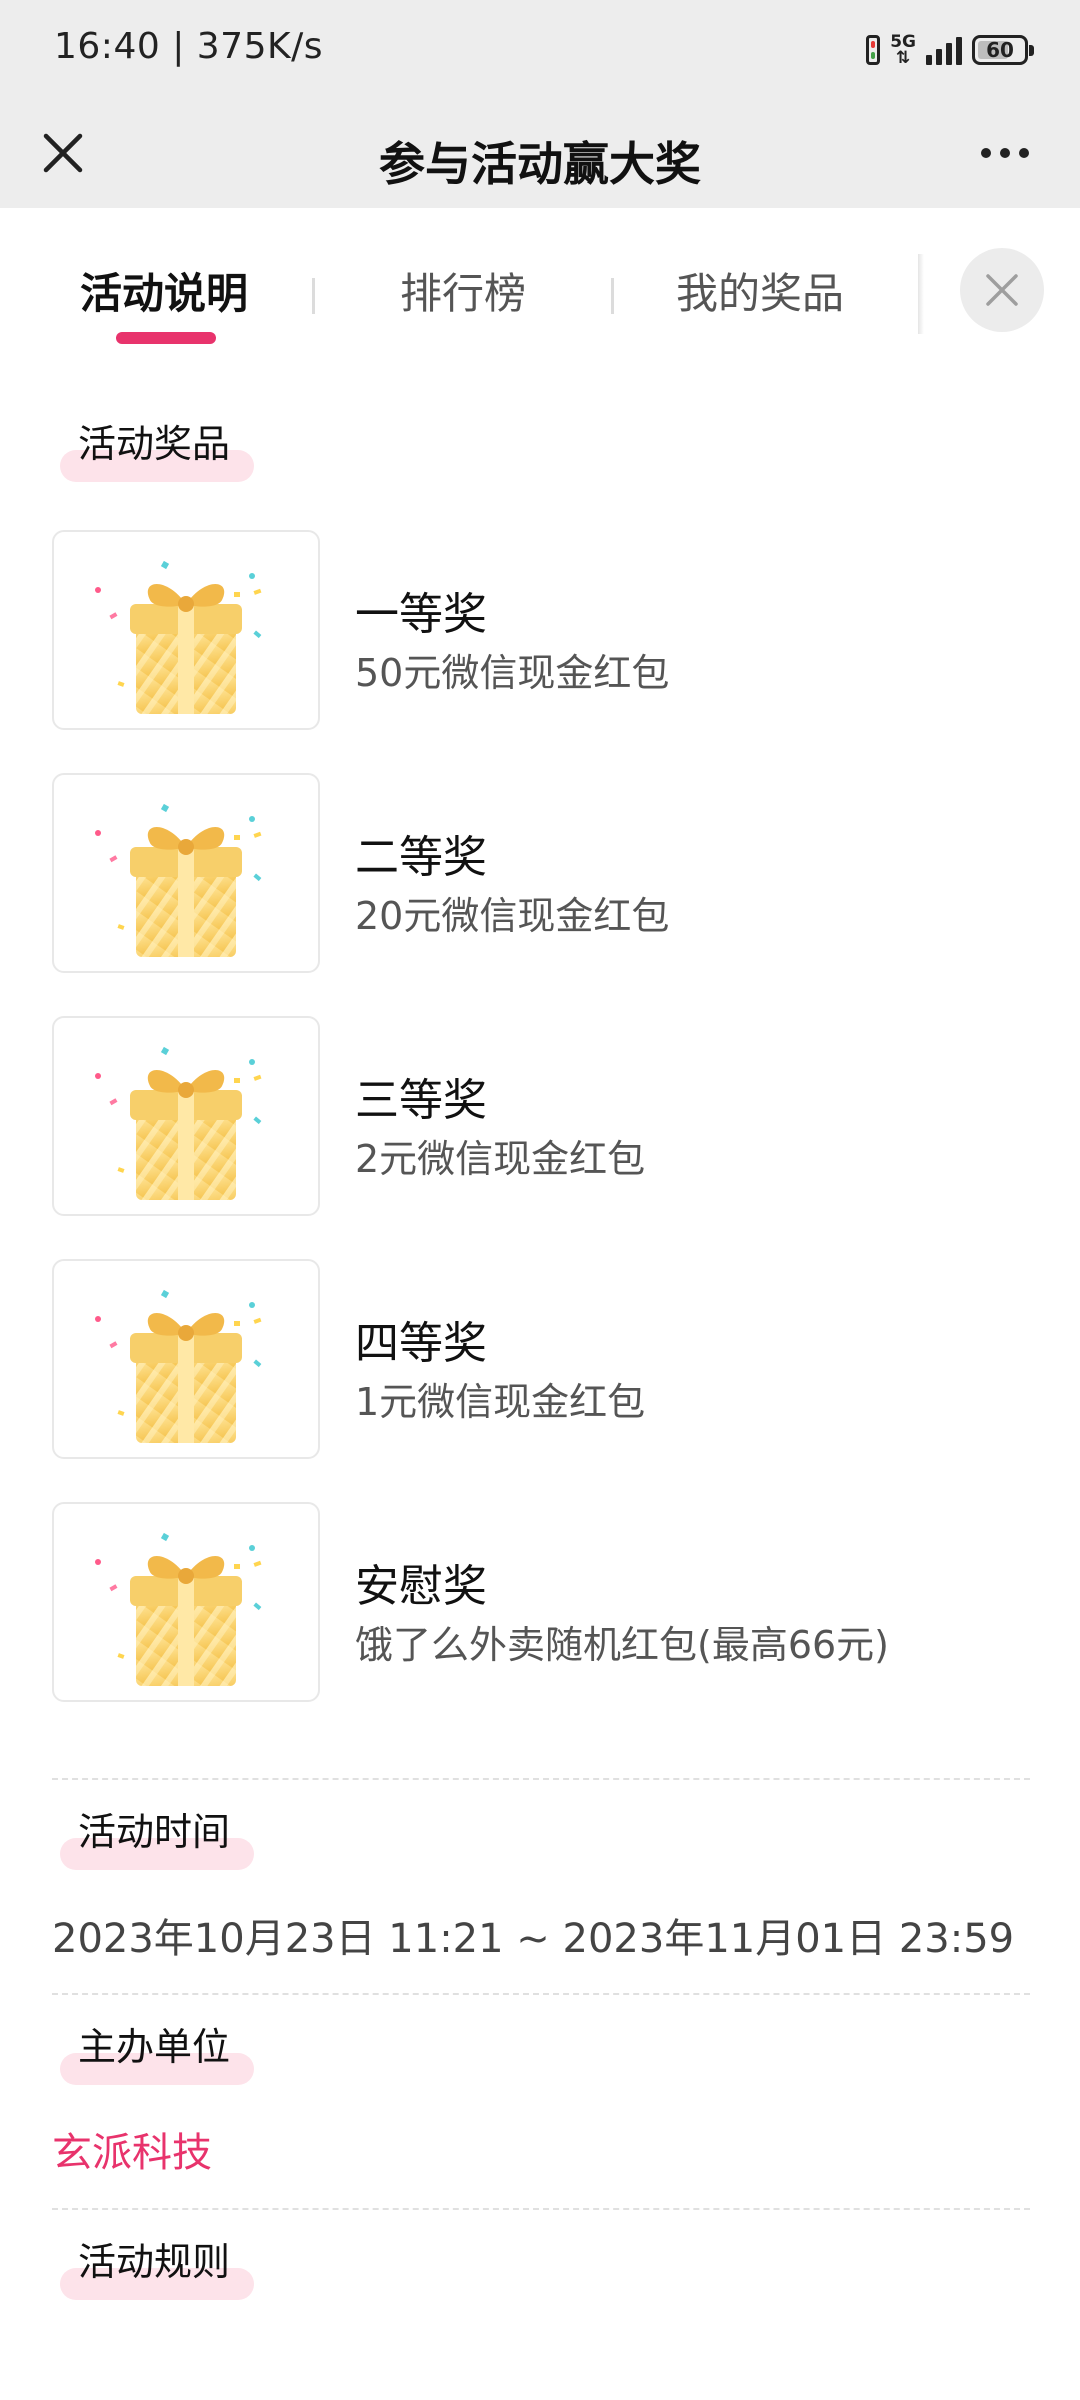  What do you see at coordinates (542, 1602) in the screenshot?
I see `prize-item-consolation: 安慰奖 饿了么外卖随机红包(最高66元)` at bounding box center [542, 1602].